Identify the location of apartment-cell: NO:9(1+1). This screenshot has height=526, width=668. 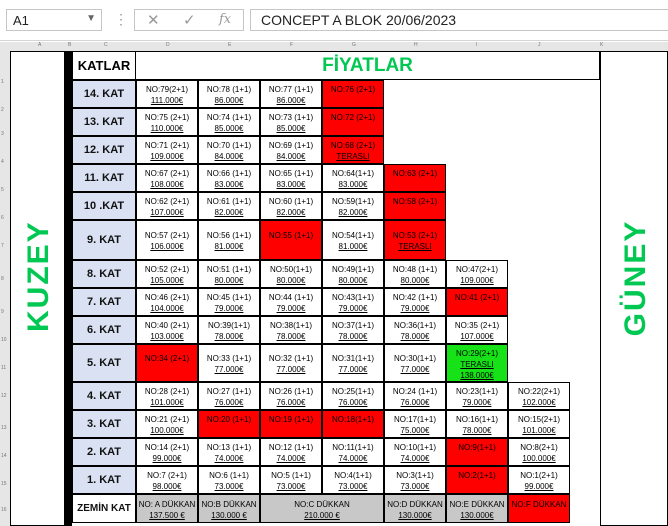
(477, 452).